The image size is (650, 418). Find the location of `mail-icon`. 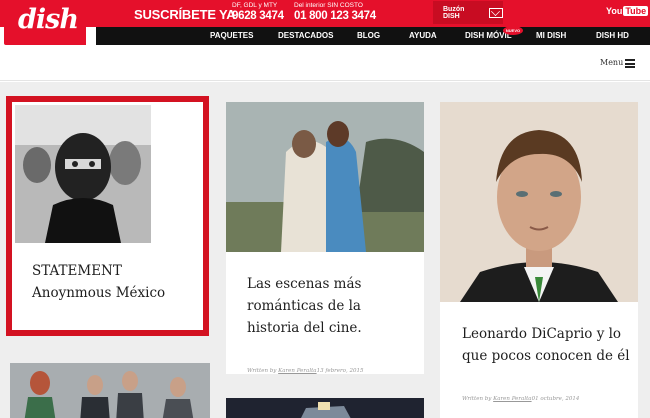

mail-icon is located at coordinates (496, 12).